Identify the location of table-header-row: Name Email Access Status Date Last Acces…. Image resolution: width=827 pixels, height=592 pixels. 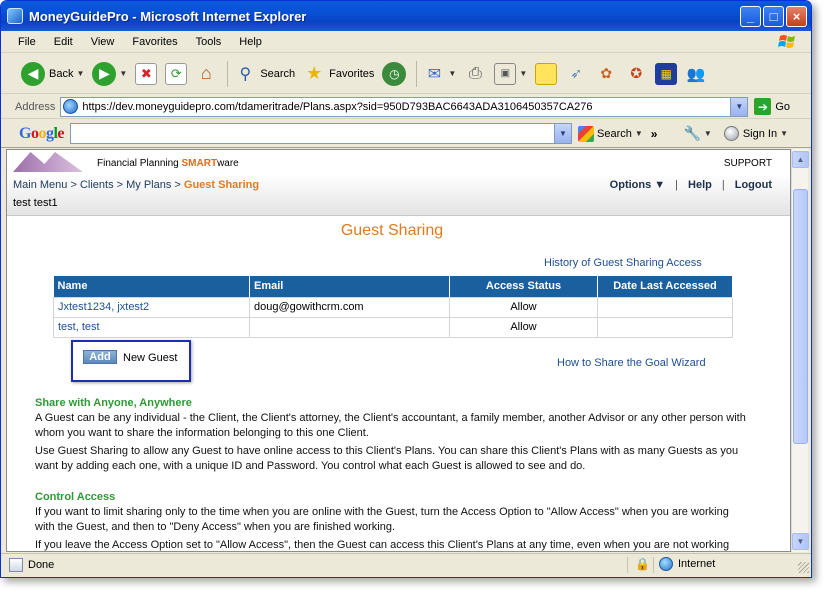
(393, 286).